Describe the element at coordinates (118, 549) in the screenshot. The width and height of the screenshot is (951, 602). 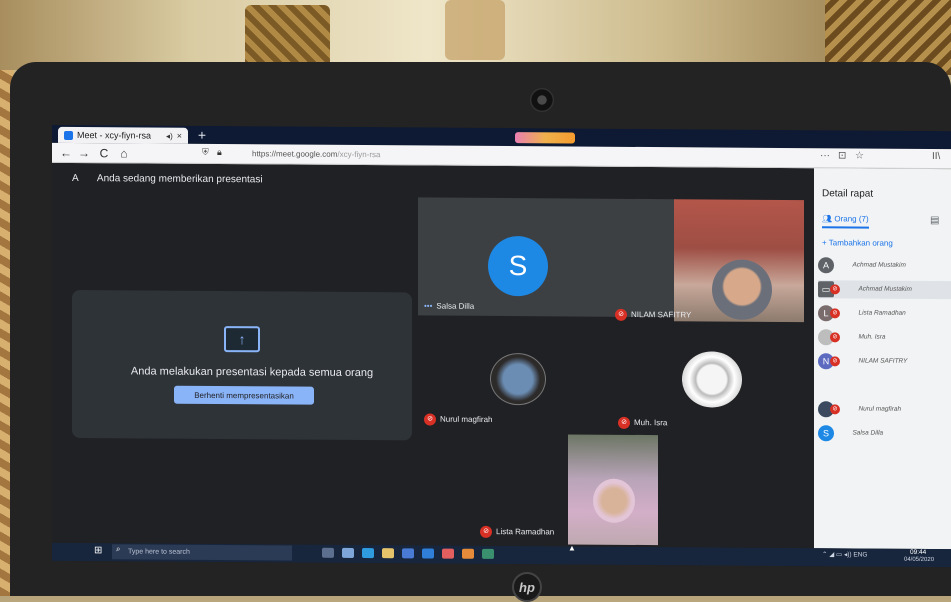
I see `search-icon: ⌕` at that location.